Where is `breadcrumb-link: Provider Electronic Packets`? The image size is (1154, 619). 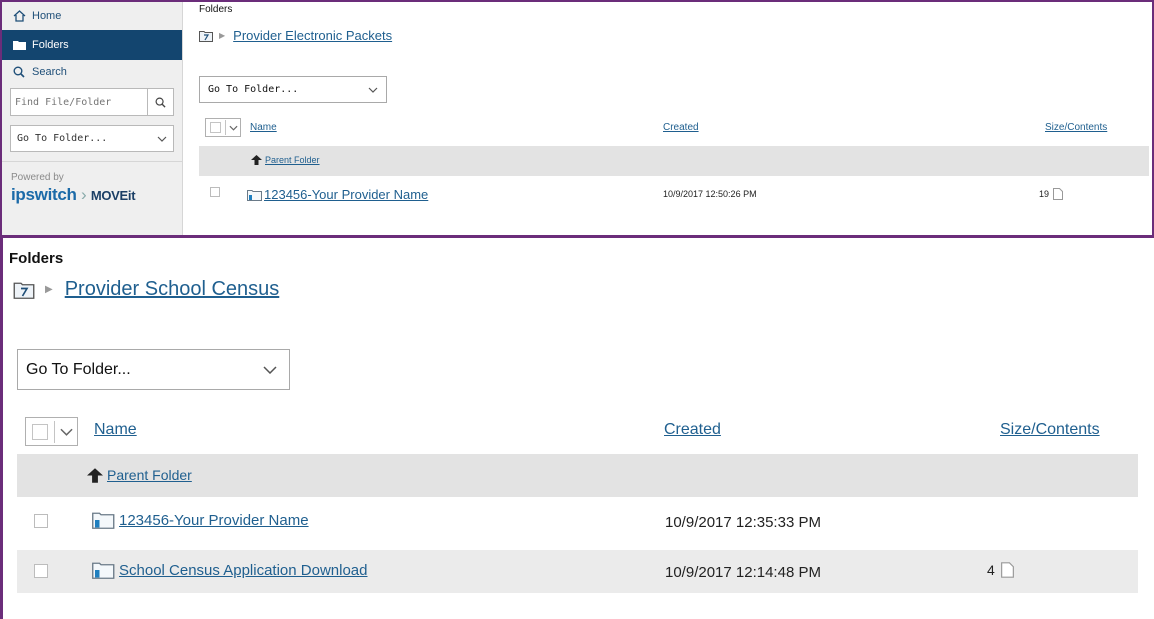
breadcrumb-link: Provider Electronic Packets is located at coordinates (312, 35).